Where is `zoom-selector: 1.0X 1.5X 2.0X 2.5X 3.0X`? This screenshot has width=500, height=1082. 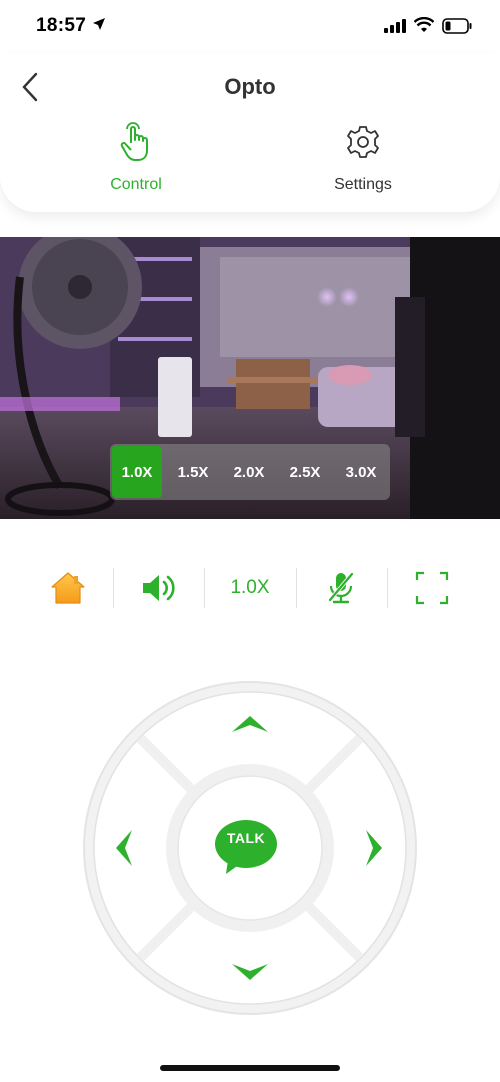
zoom-selector: 1.0X 1.5X 2.0X 2.5X 3.0X is located at coordinates (250, 472).